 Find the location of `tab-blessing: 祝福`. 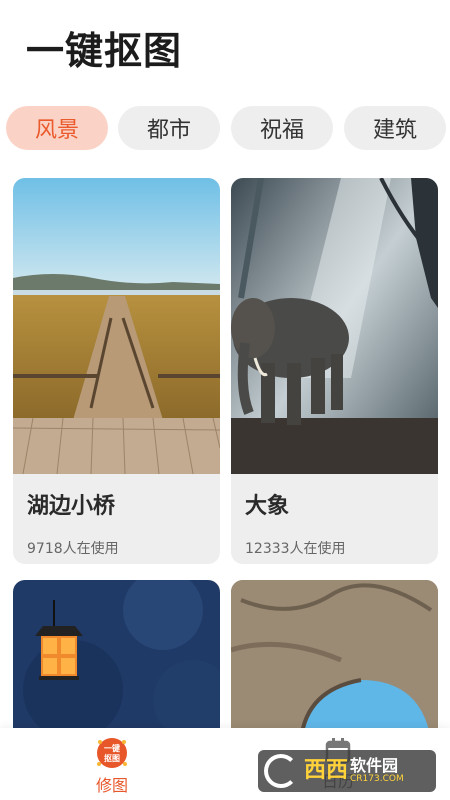

tab-blessing: 祝福 is located at coordinates (282, 128).